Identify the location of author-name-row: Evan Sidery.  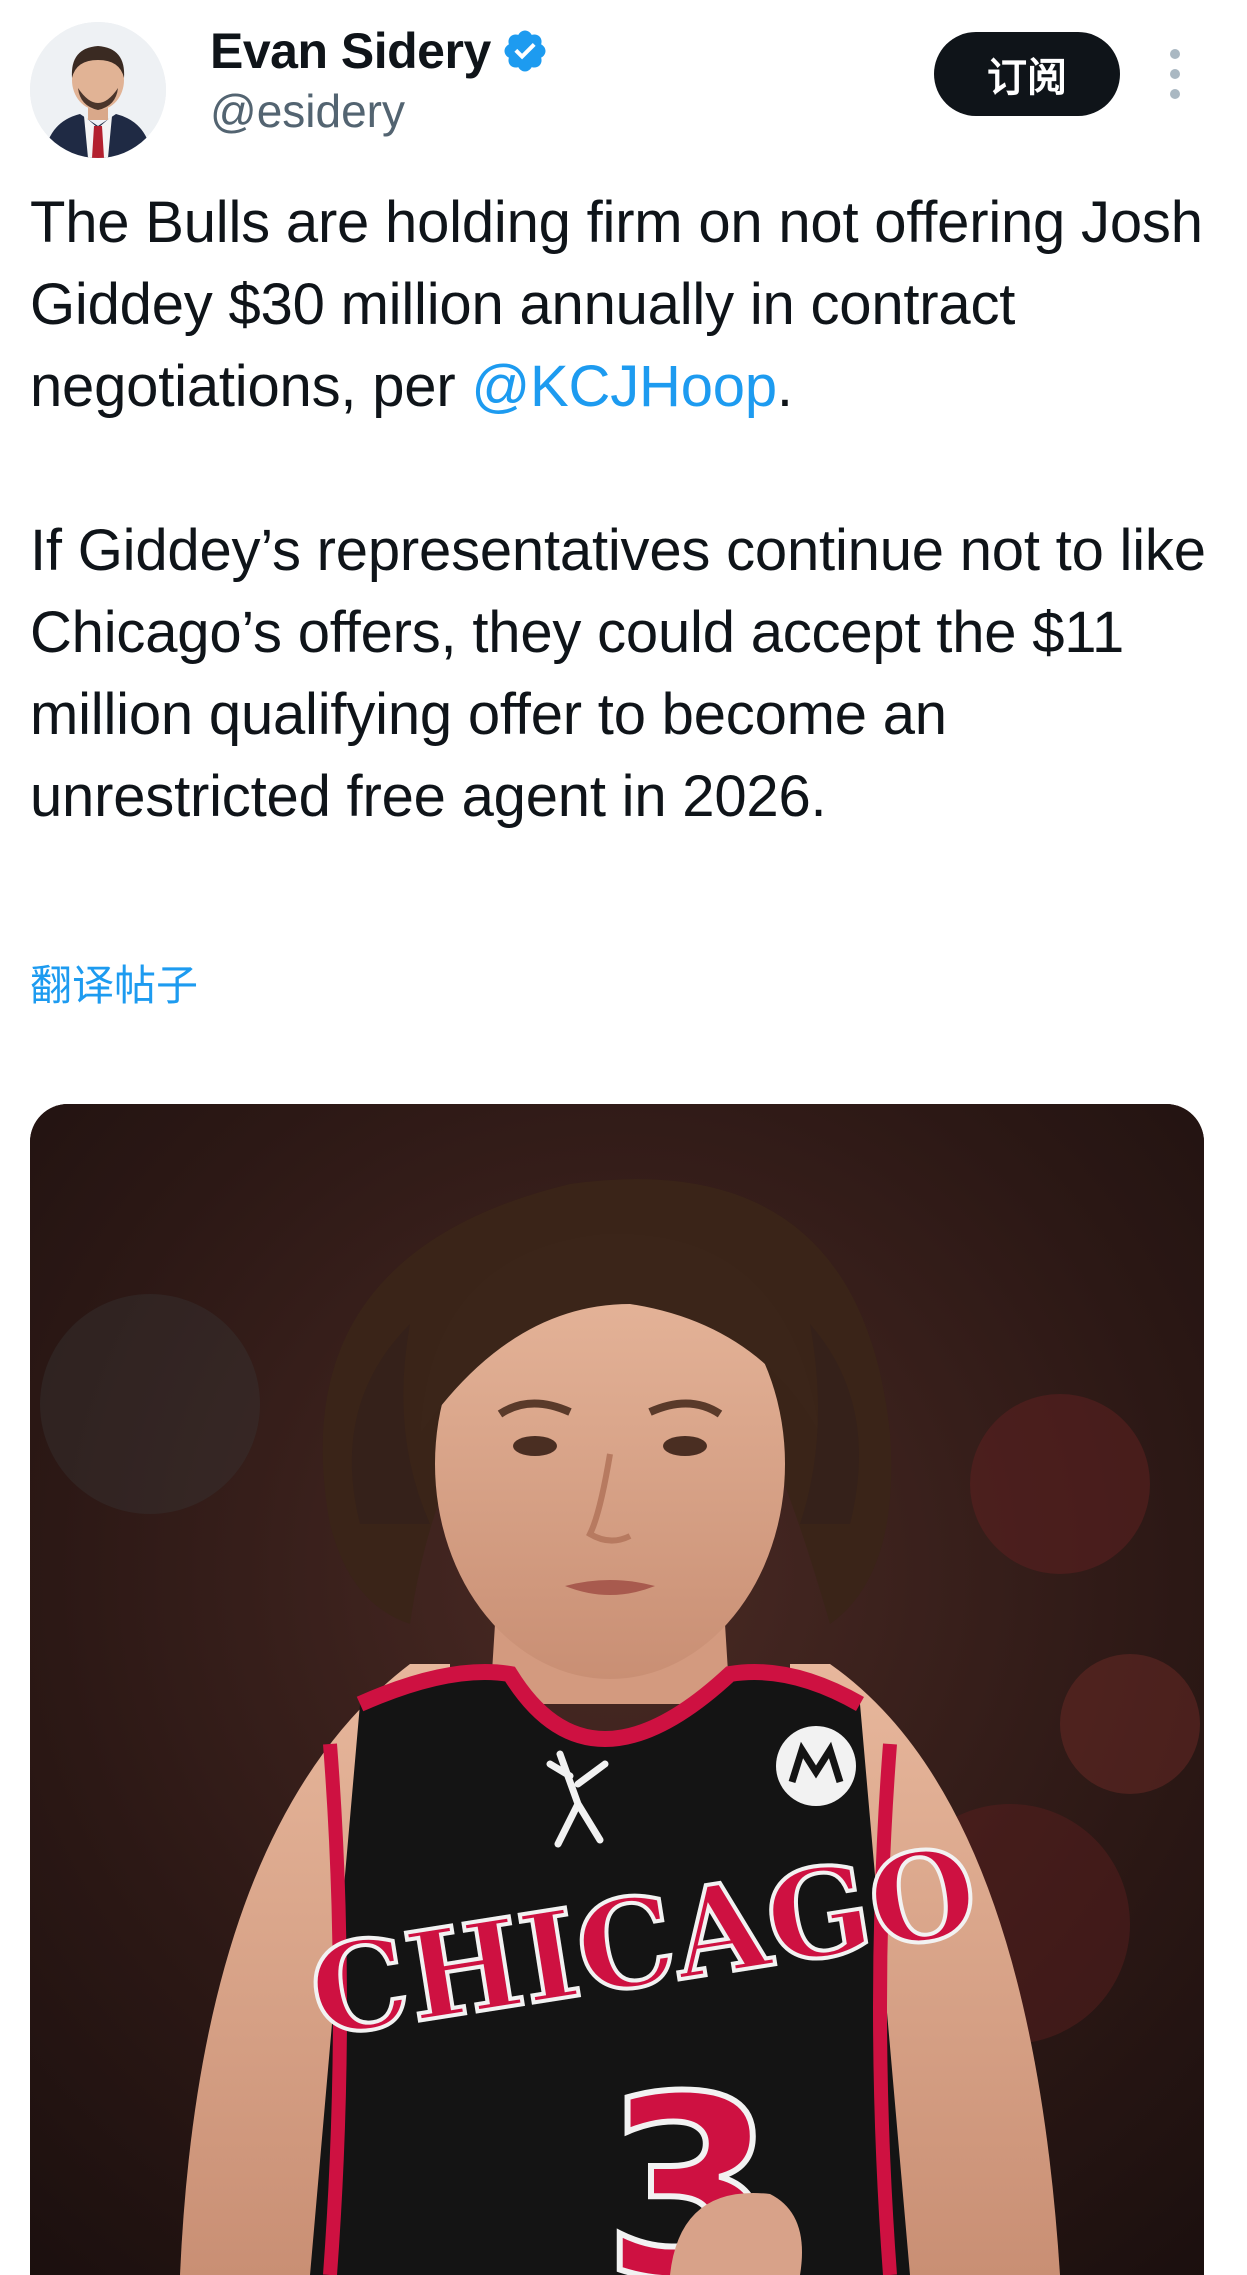
(379, 51).